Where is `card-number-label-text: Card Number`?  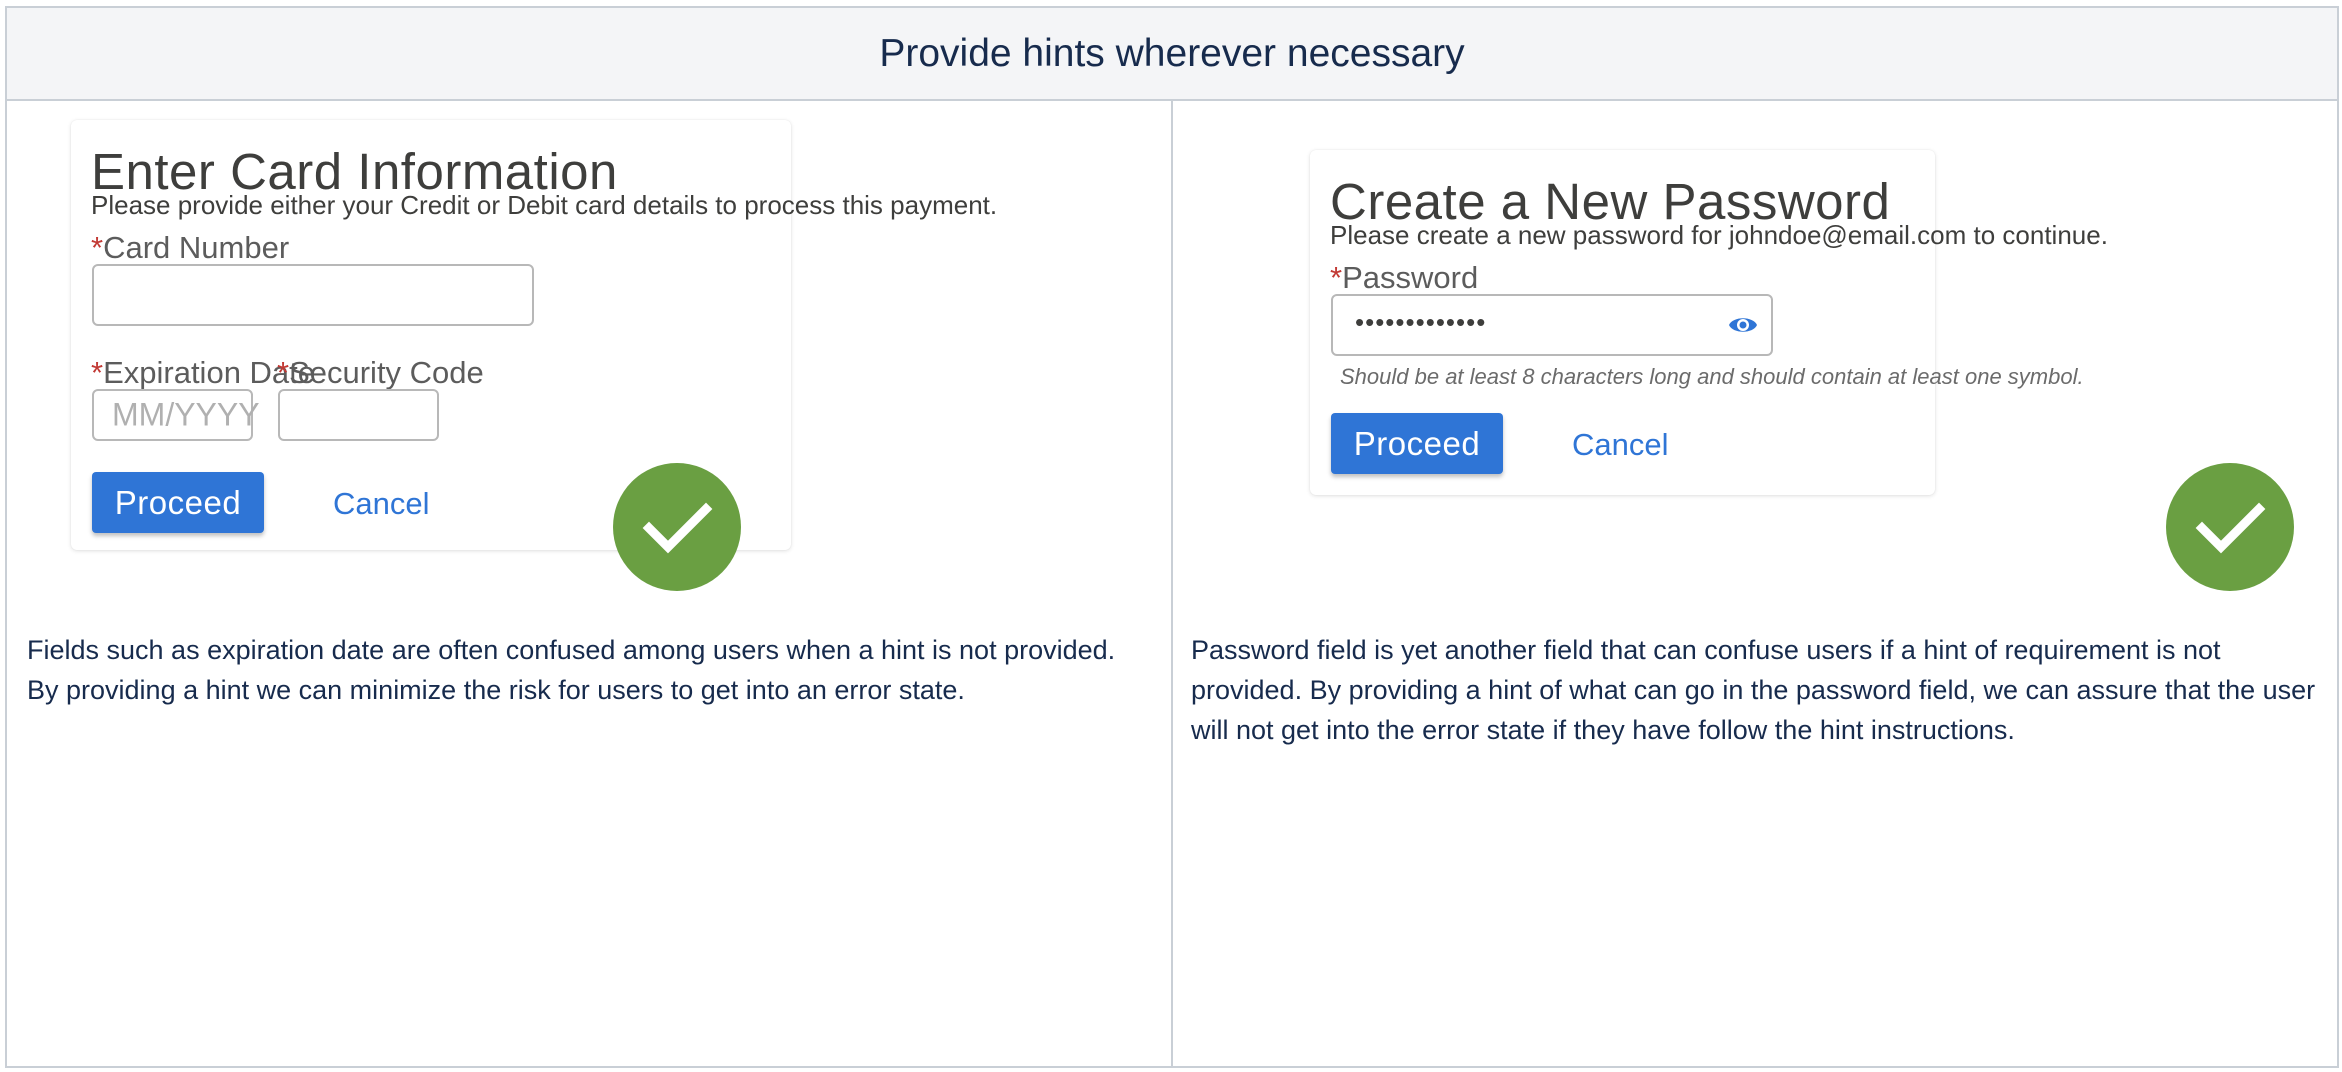 card-number-label-text: Card Number is located at coordinates (196, 247).